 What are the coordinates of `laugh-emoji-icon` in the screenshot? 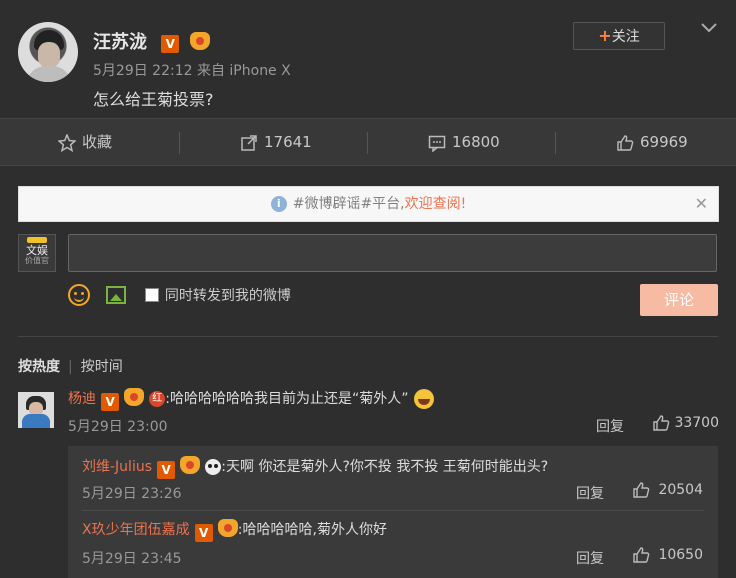 It's located at (423, 398).